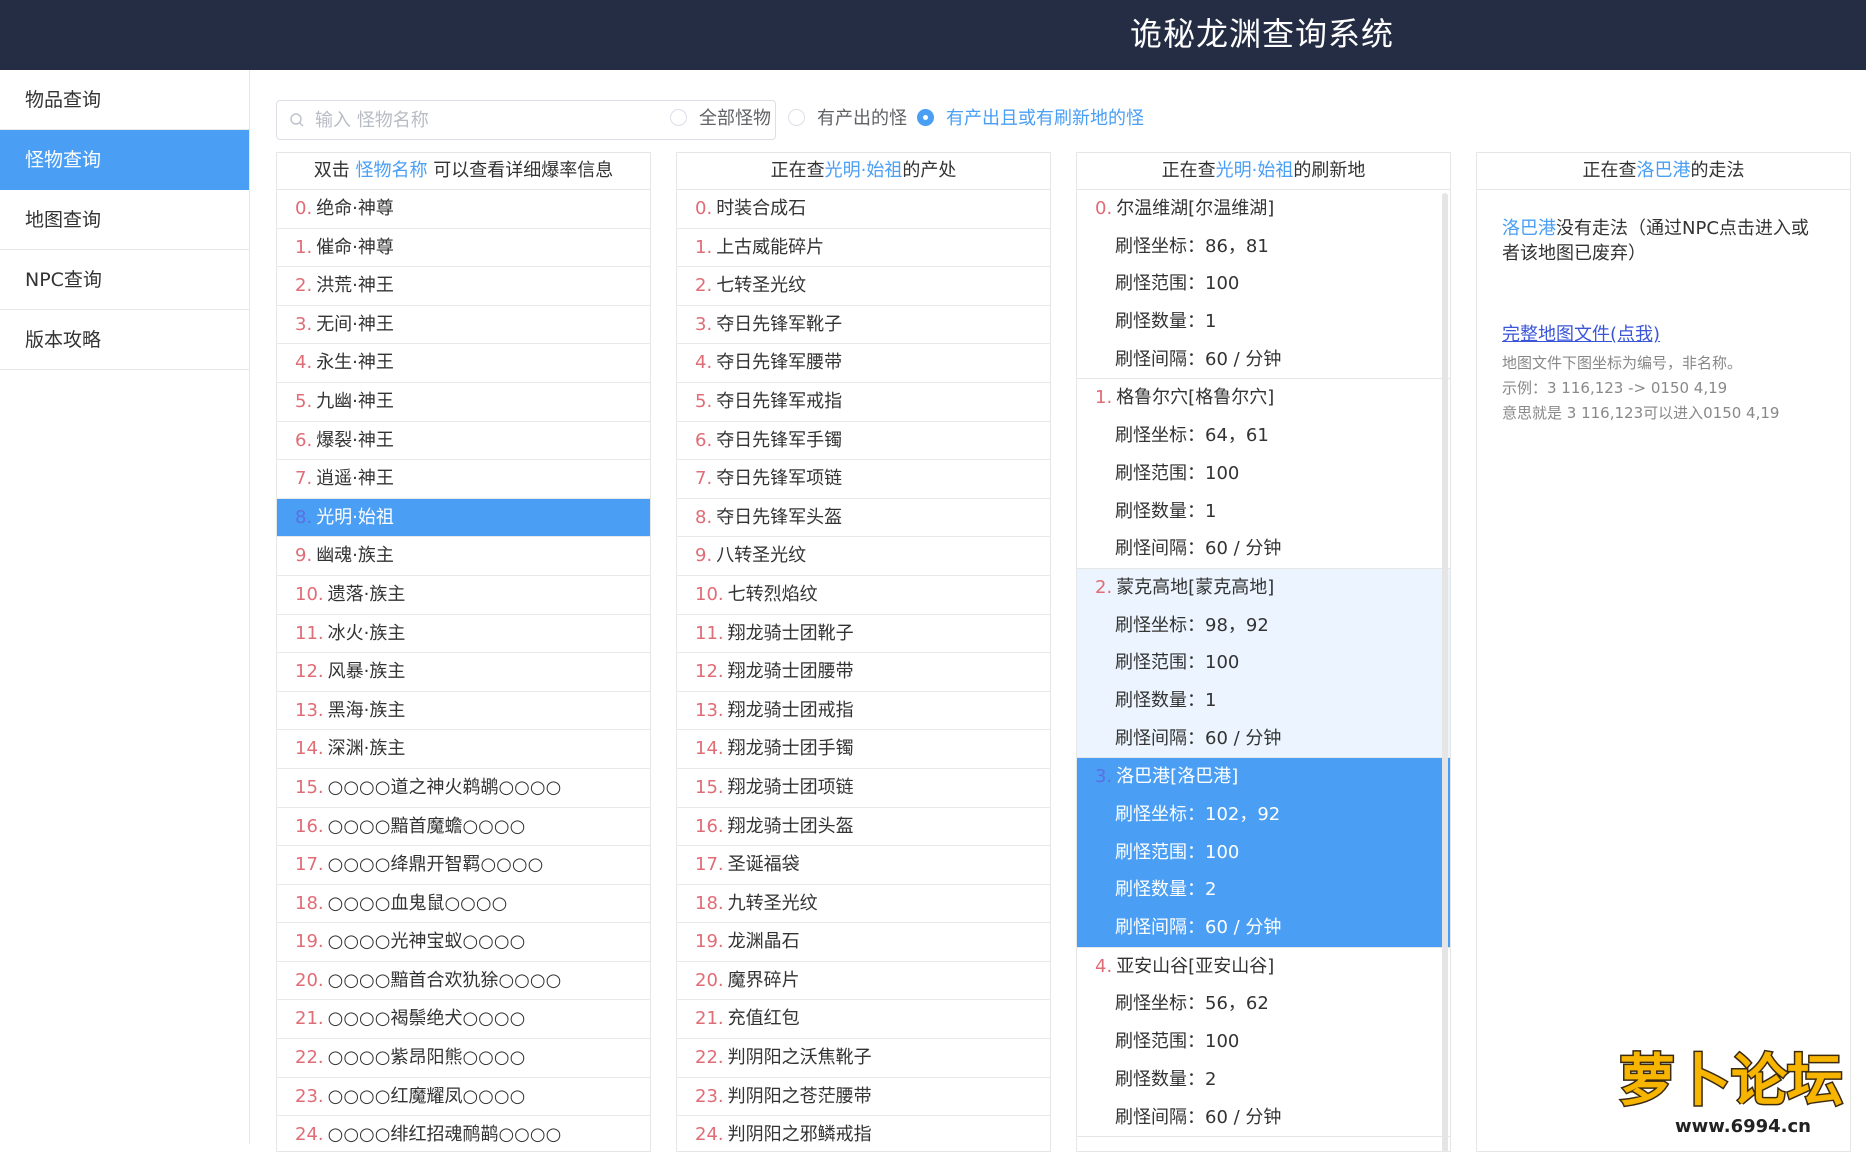  Describe the element at coordinates (366, 749) in the screenshot. I see `monster-name: 深渊·族主` at that location.